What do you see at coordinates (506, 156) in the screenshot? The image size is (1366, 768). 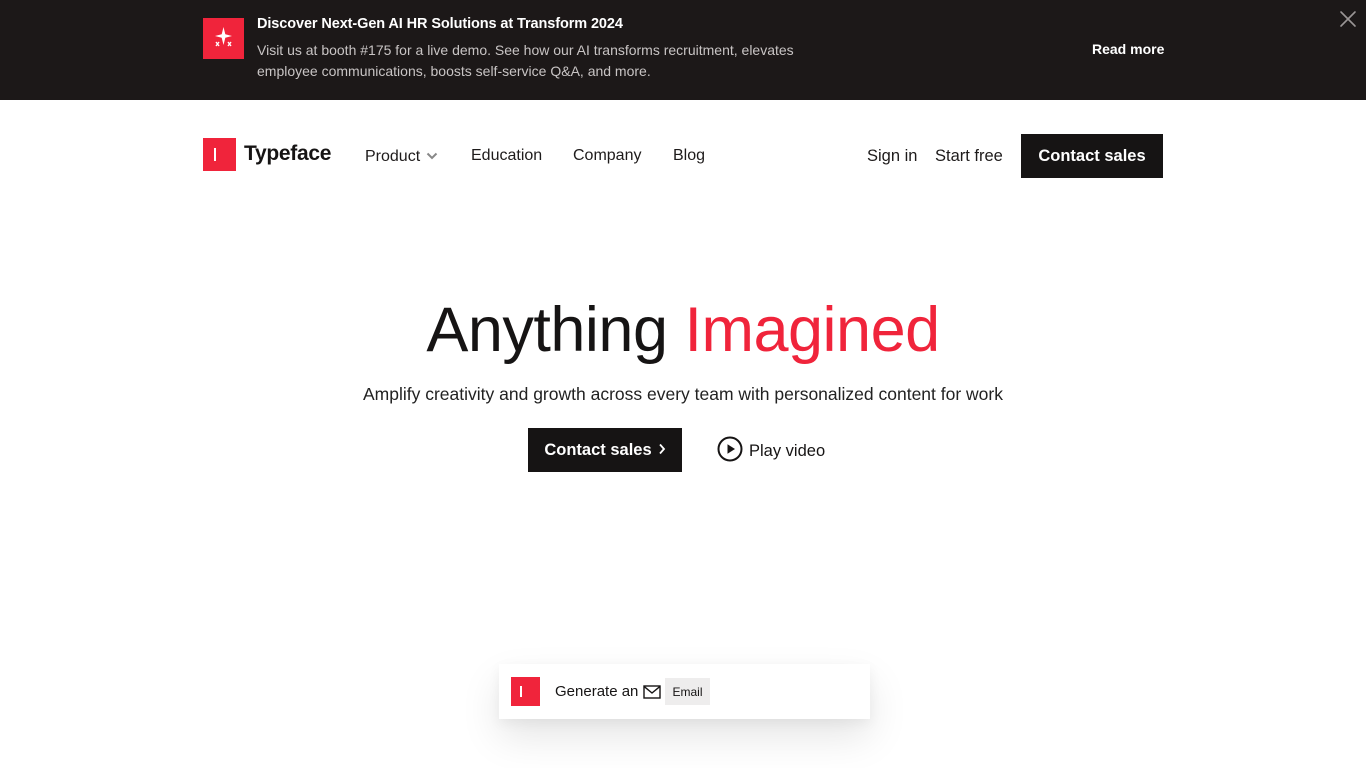 I see `nav-item-education: Education` at bounding box center [506, 156].